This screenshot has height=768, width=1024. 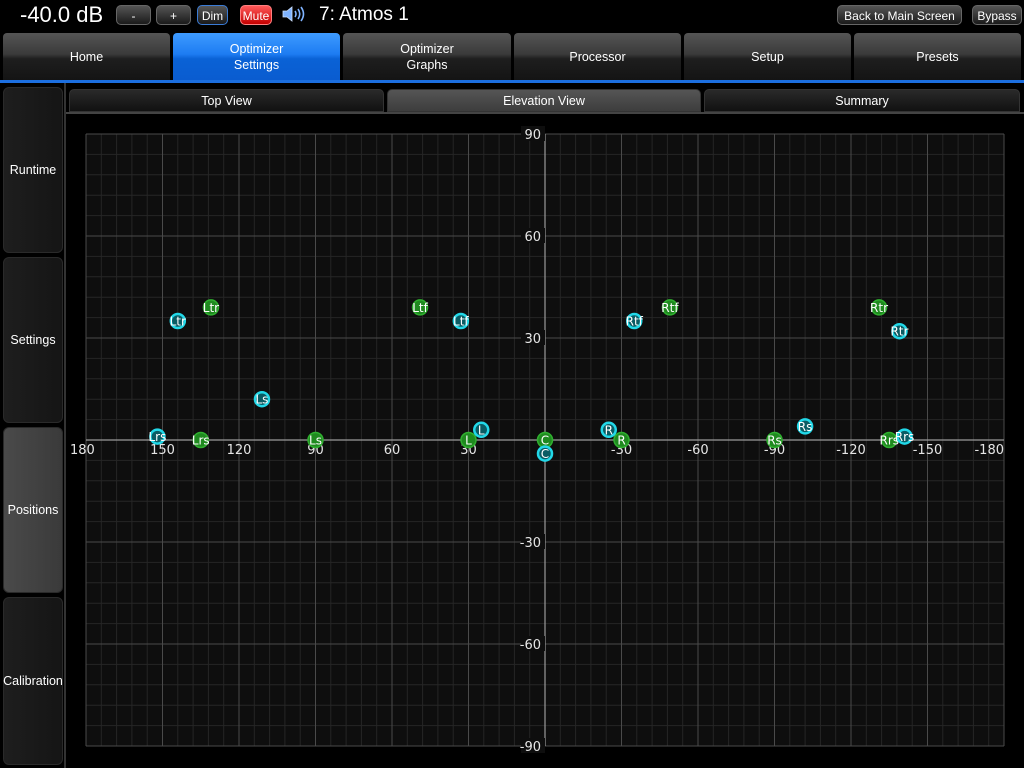 I want to click on x-tick-label: 60, so click(x=392, y=450).